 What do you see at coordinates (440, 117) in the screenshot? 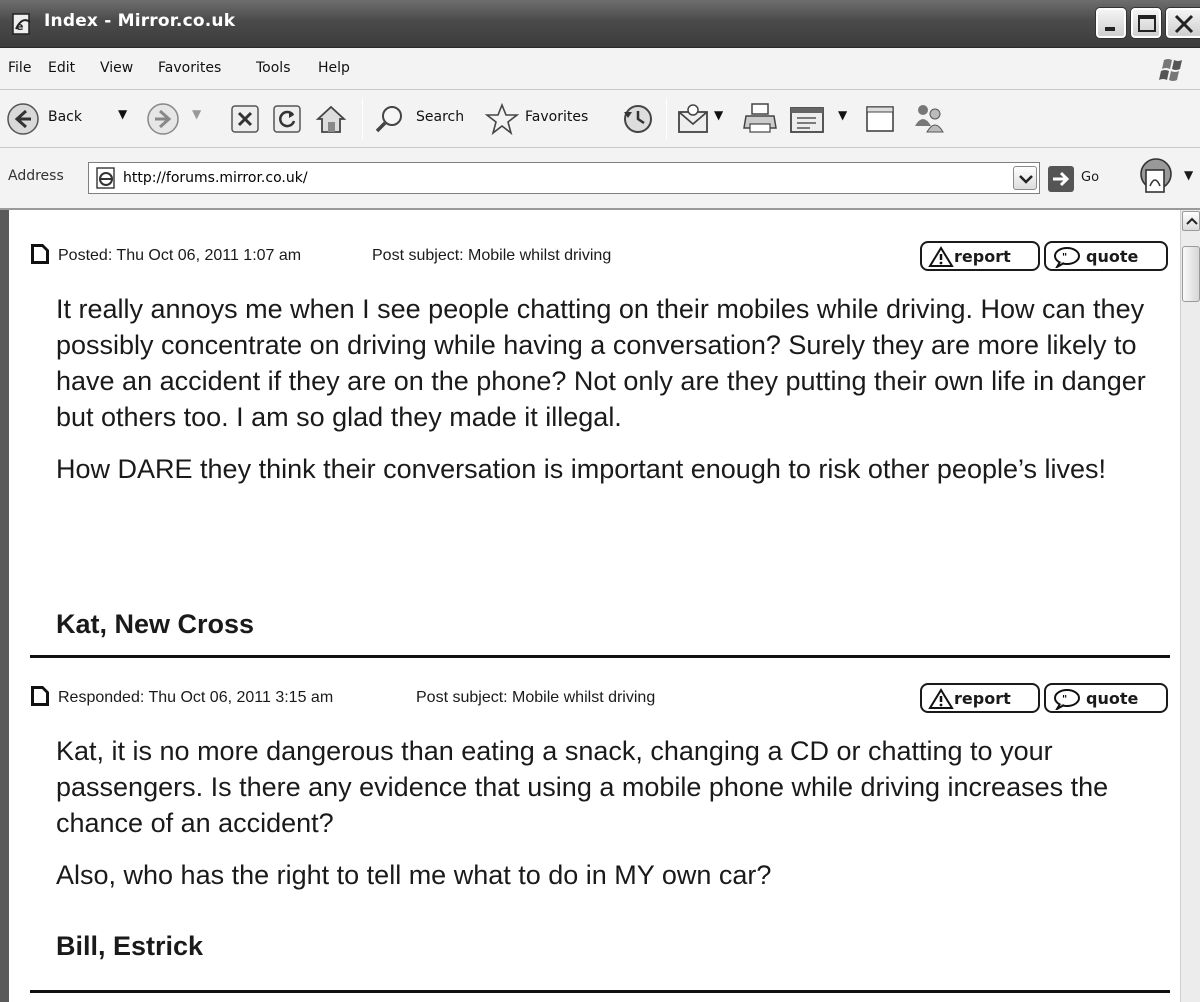
I see `search-label: Search` at bounding box center [440, 117].